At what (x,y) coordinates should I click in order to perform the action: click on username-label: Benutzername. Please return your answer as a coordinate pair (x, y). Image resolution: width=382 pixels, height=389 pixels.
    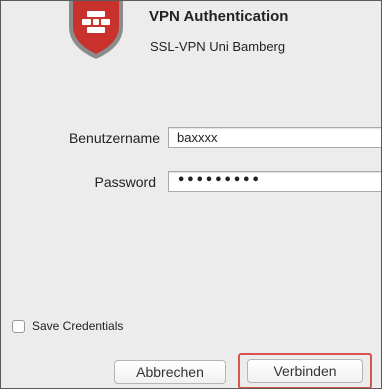
    Looking at the image, I should click on (114, 138).